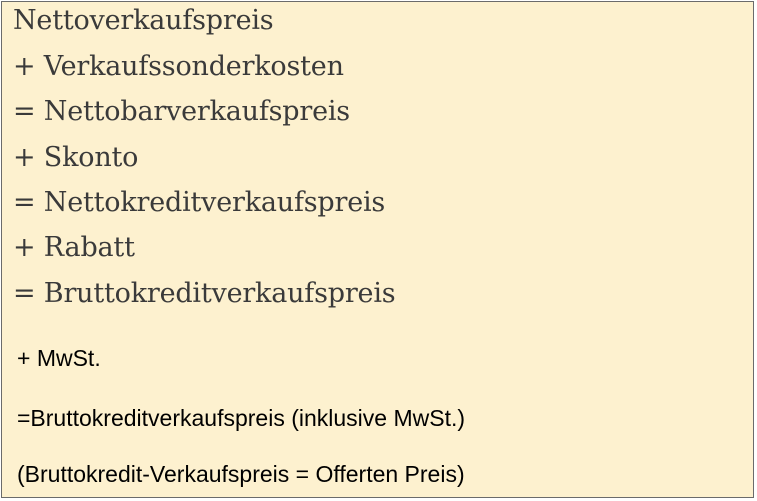 This screenshot has width=757, height=501. Describe the element at coordinates (74, 247) in the screenshot. I see `line-rabatt: + Rabatt` at that location.